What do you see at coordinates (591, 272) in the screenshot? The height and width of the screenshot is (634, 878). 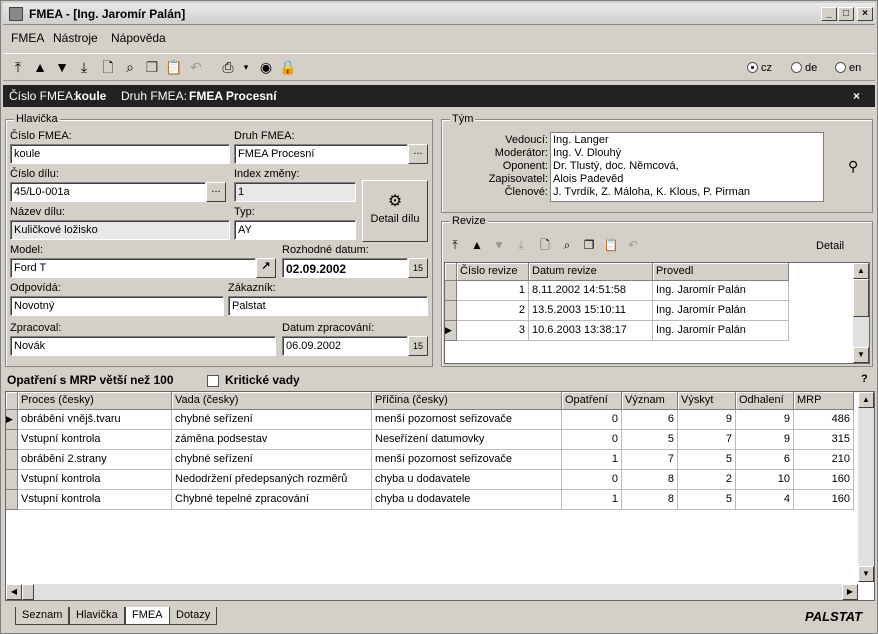 I see `revize-col-datum: Datum revize` at bounding box center [591, 272].